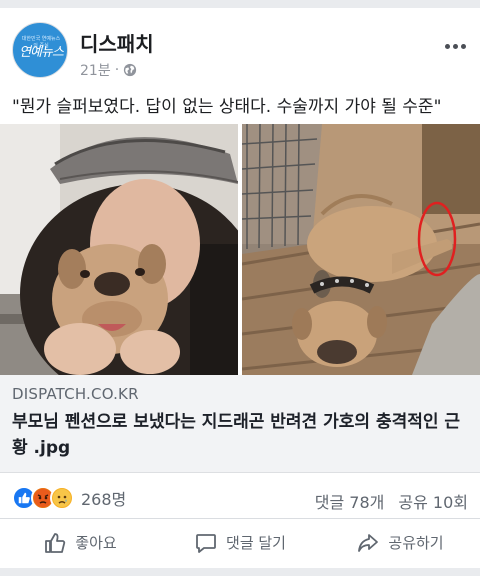  Describe the element at coordinates (240, 498) in the screenshot. I see `post-stats: 268명 댓글 78개 공유 10회` at that location.